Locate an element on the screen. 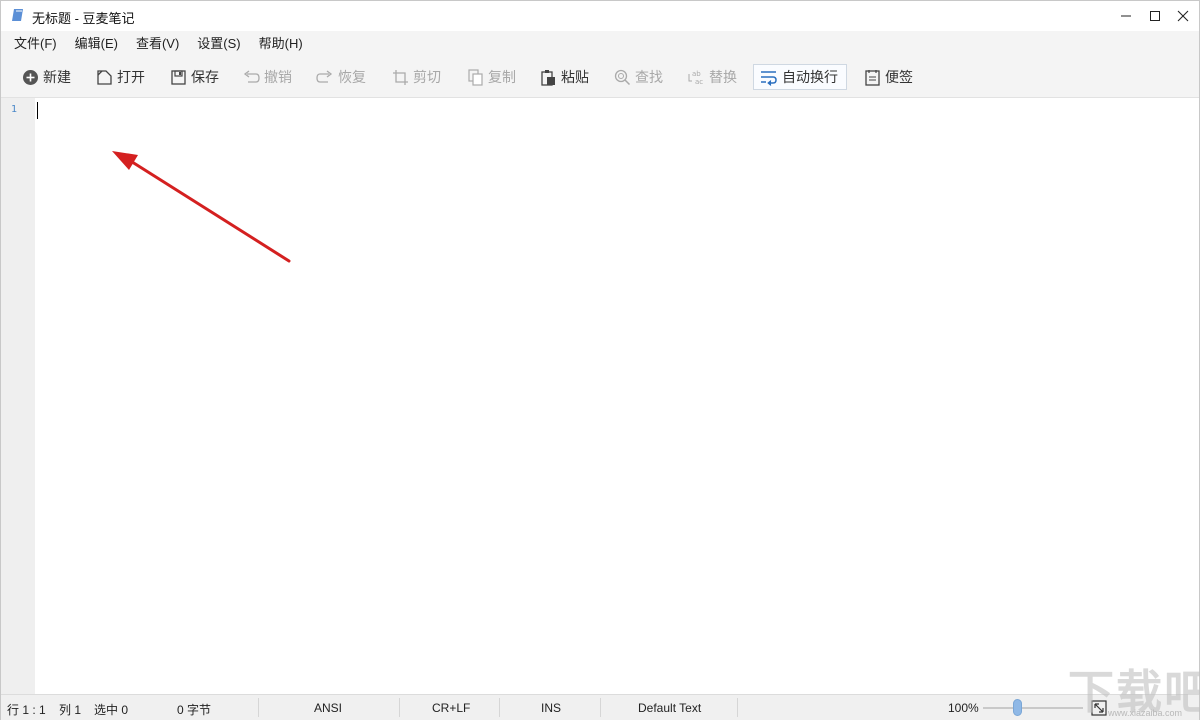  find-icon is located at coordinates (622, 77).